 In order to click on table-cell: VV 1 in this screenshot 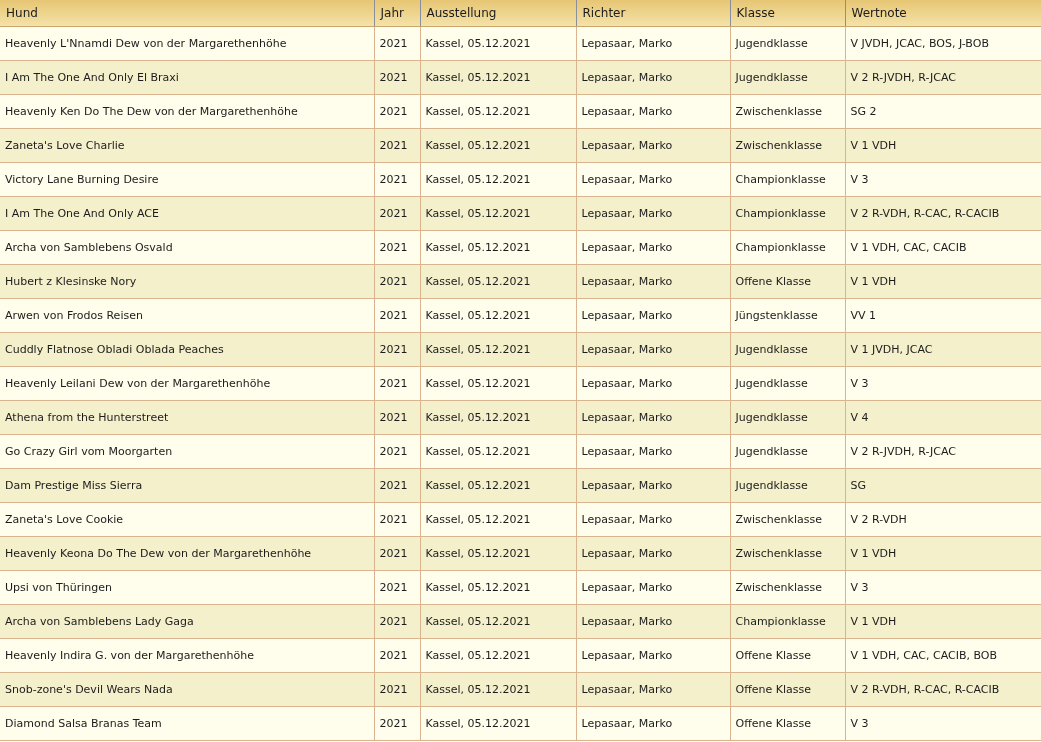, I will do `click(943, 315)`.